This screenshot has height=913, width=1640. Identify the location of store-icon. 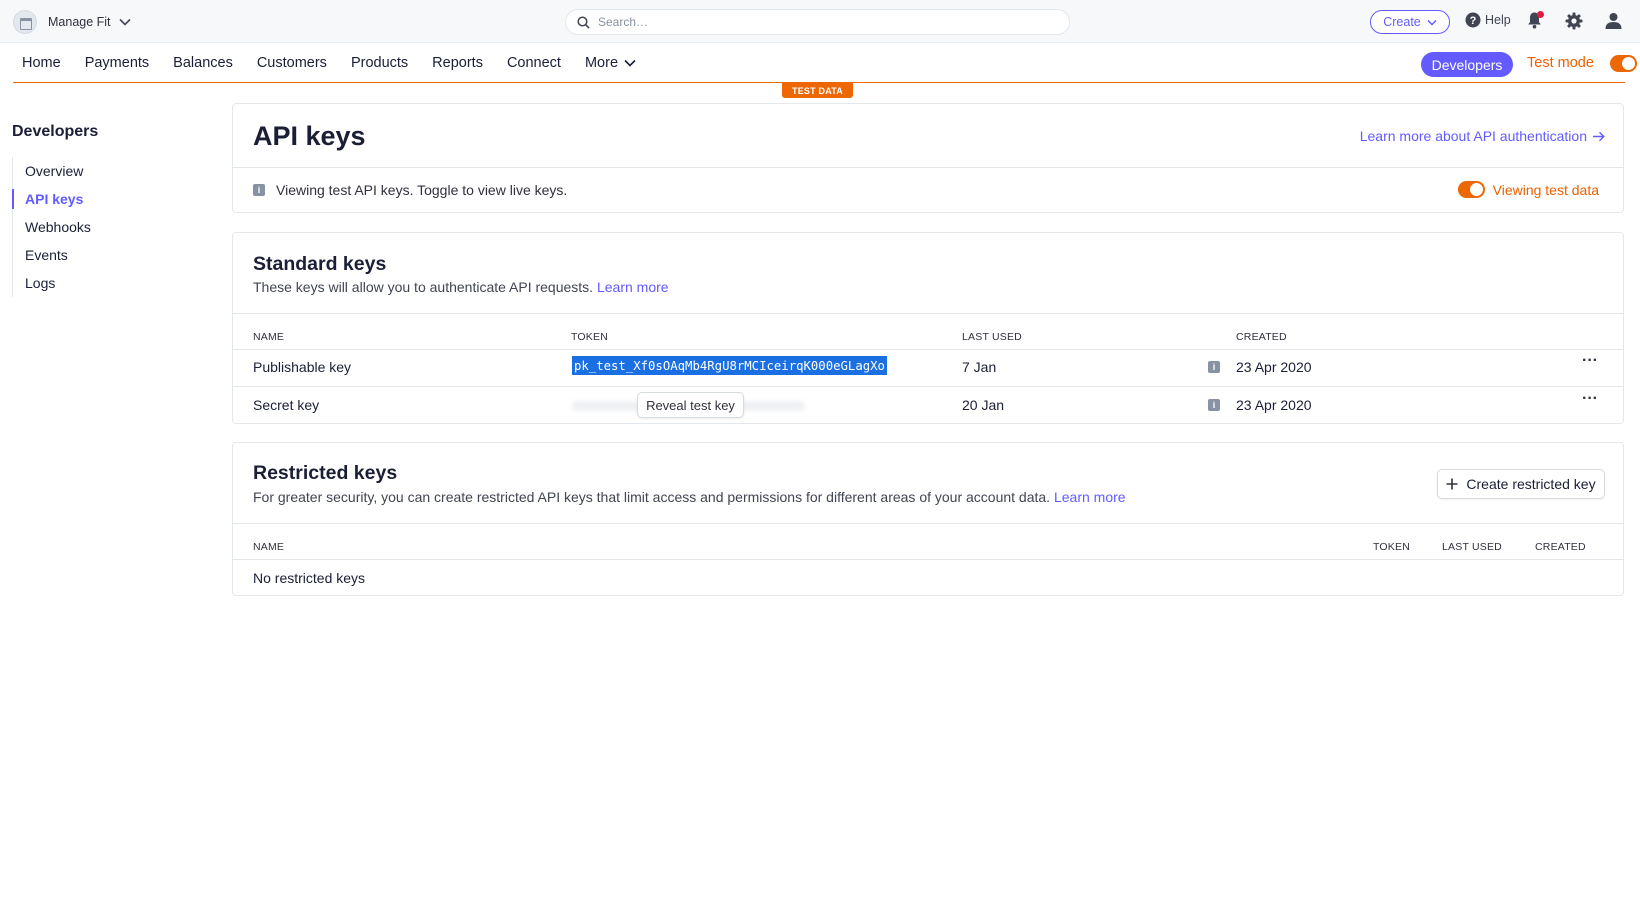
(25, 22).